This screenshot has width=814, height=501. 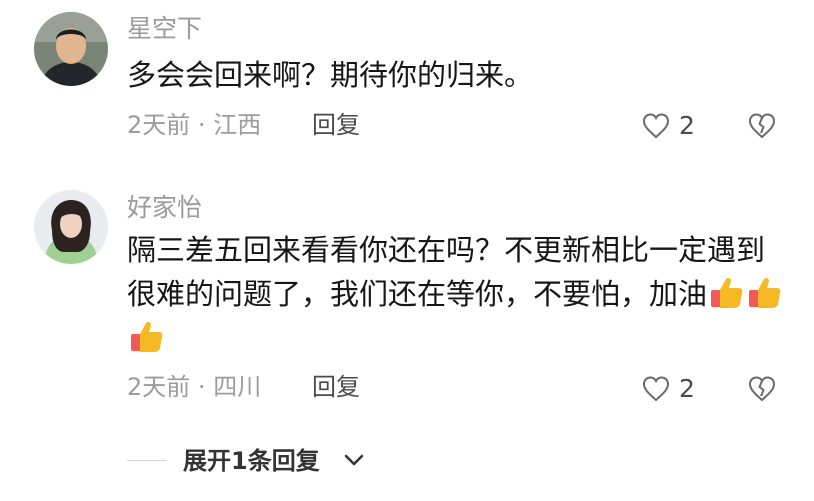 What do you see at coordinates (237, 387) in the screenshot?
I see `comment-location: 四川` at bounding box center [237, 387].